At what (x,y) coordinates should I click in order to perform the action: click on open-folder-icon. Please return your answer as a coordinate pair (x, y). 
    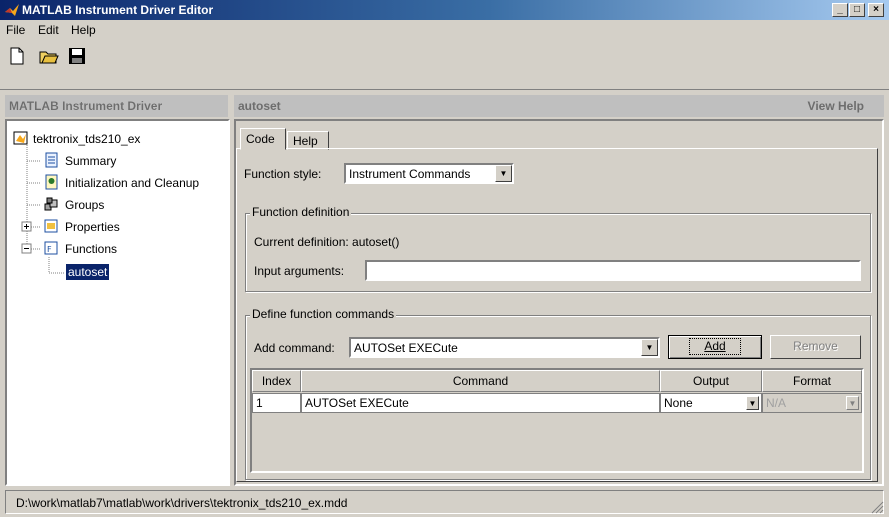
    Looking at the image, I should click on (49, 56).